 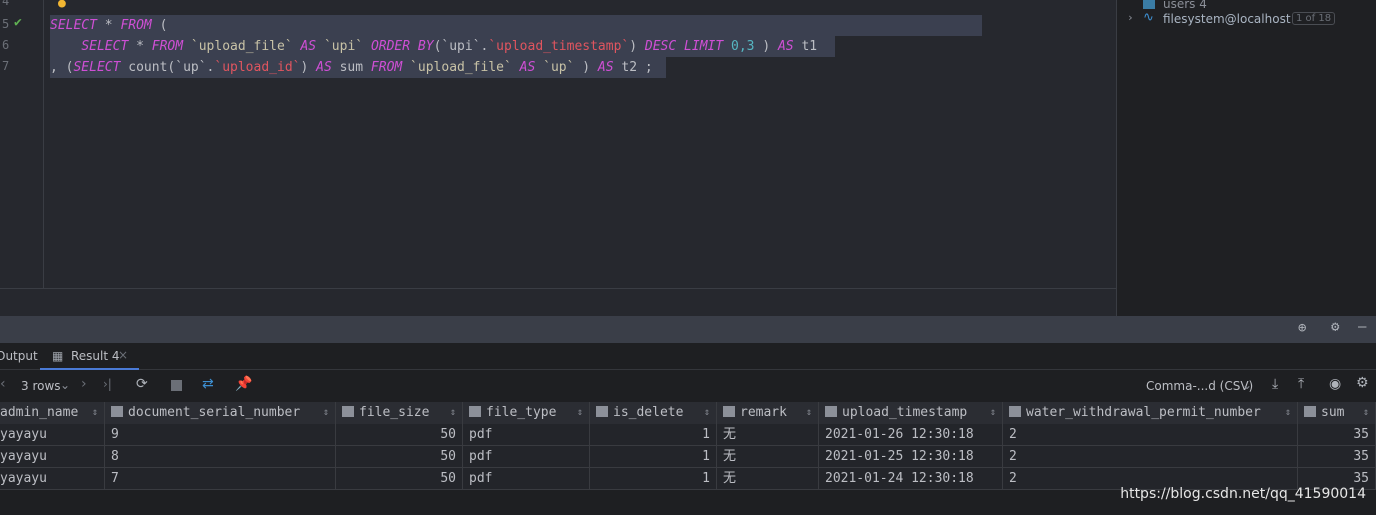 What do you see at coordinates (220, 435) in the screenshot?
I see `table-cell: 9` at bounding box center [220, 435].